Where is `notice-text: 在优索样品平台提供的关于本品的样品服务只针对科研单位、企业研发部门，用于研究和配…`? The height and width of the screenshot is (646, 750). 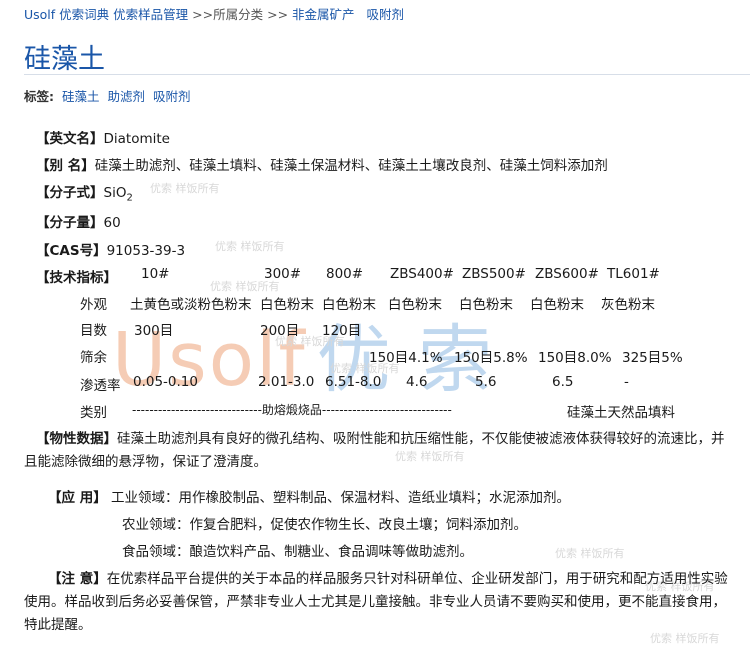
notice-text: 在优索样品平台提供的关于本品的样品服务只针对科研单位、企业研发部门，用于研究和配… is located at coordinates (376, 602).